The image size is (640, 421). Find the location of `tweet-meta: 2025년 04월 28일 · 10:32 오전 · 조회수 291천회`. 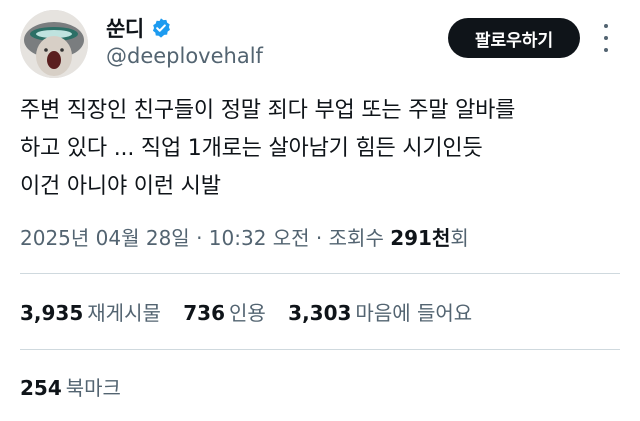

tweet-meta: 2025년 04월 28일 · 10:32 오전 · 조회수 291천회 is located at coordinates (244, 236).